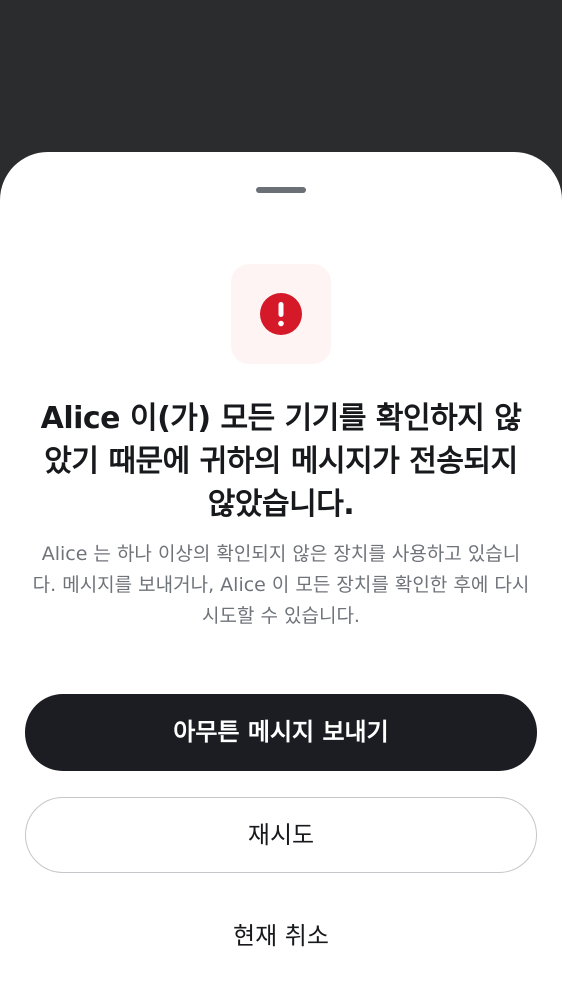 The height and width of the screenshot is (1000, 562). I want to click on retry-button: 재시도, so click(281, 835).